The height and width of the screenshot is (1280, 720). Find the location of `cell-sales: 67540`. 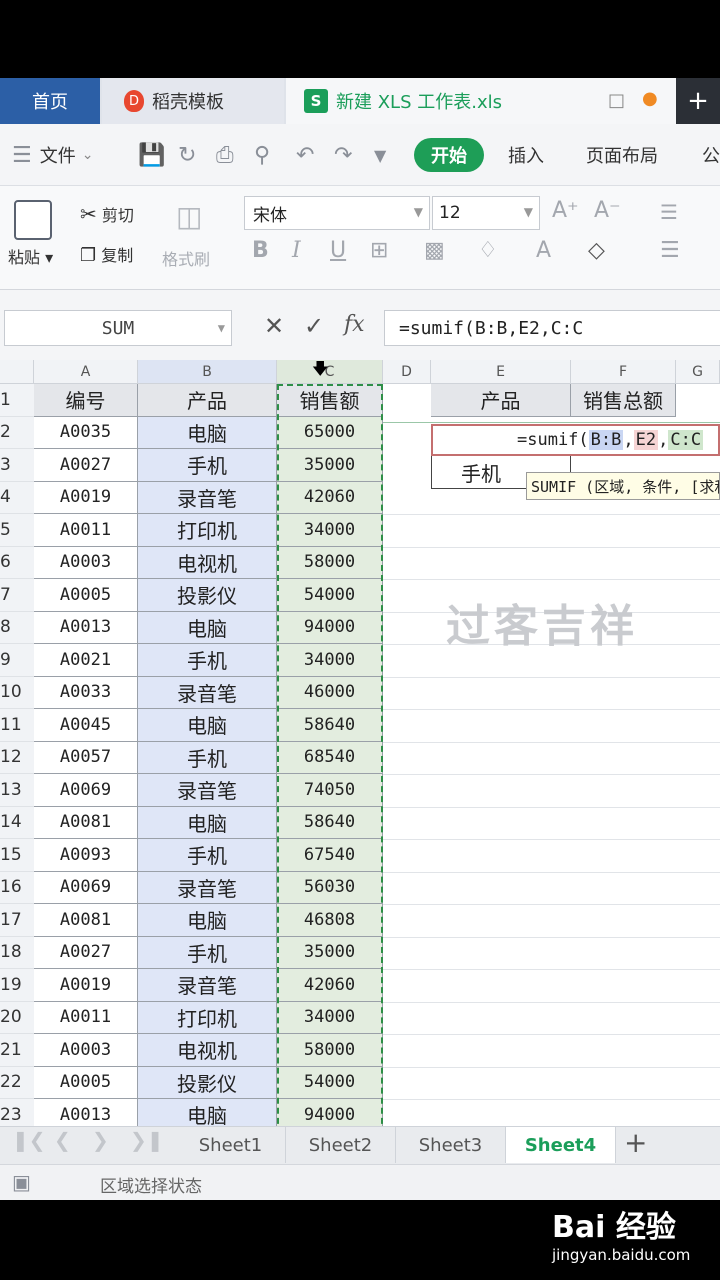

cell-sales: 67540 is located at coordinates (330, 855).